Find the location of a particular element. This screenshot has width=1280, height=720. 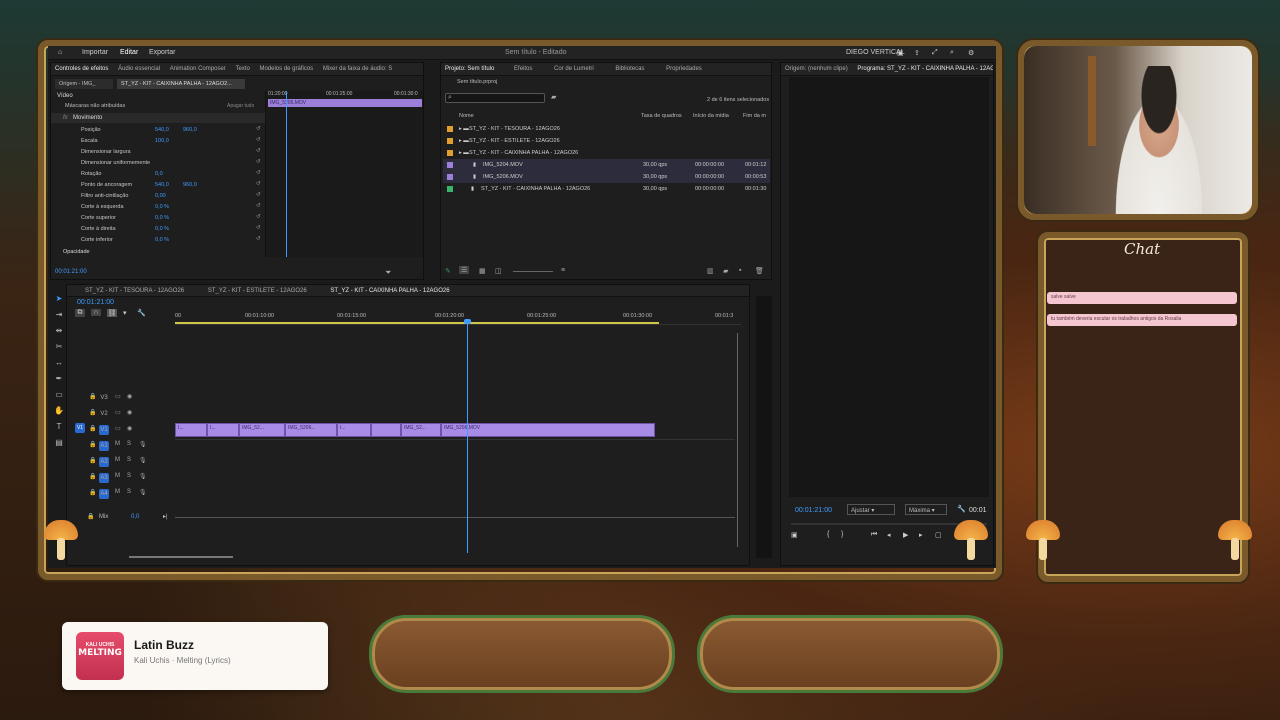

tab-animation-composer: Animation Composer is located at coordinates (198, 67).